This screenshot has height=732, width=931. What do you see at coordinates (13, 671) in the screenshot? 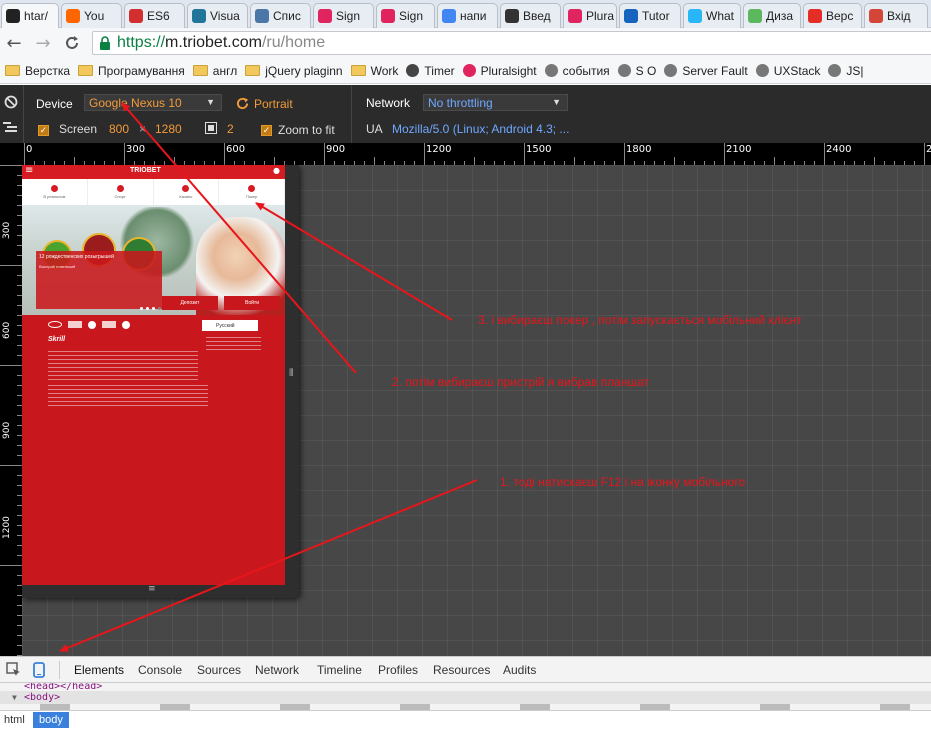
I see `inspect-element-icon` at bounding box center [13, 671].